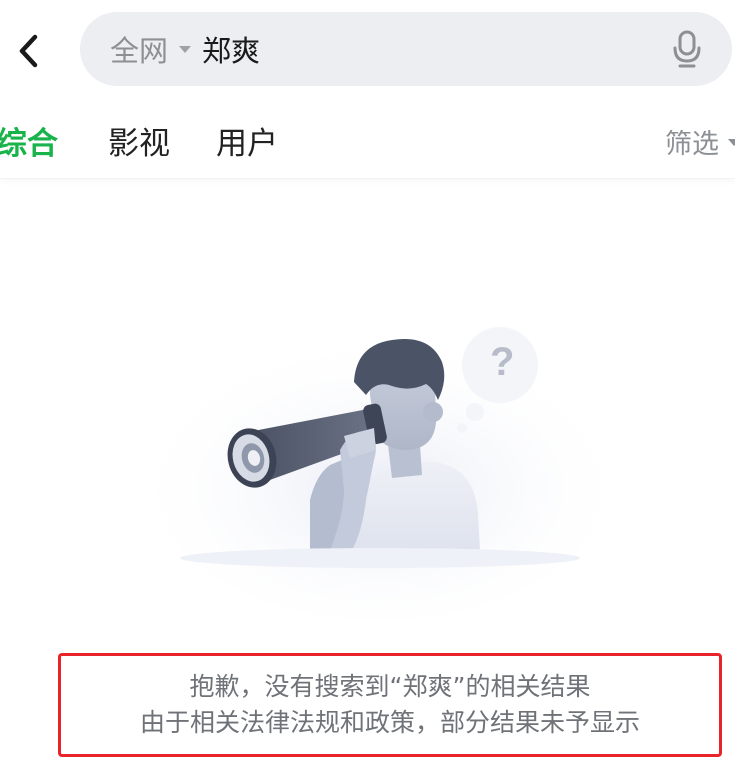  What do you see at coordinates (502, 362) in the screenshot?
I see `question-mark-icon: ?` at bounding box center [502, 362].